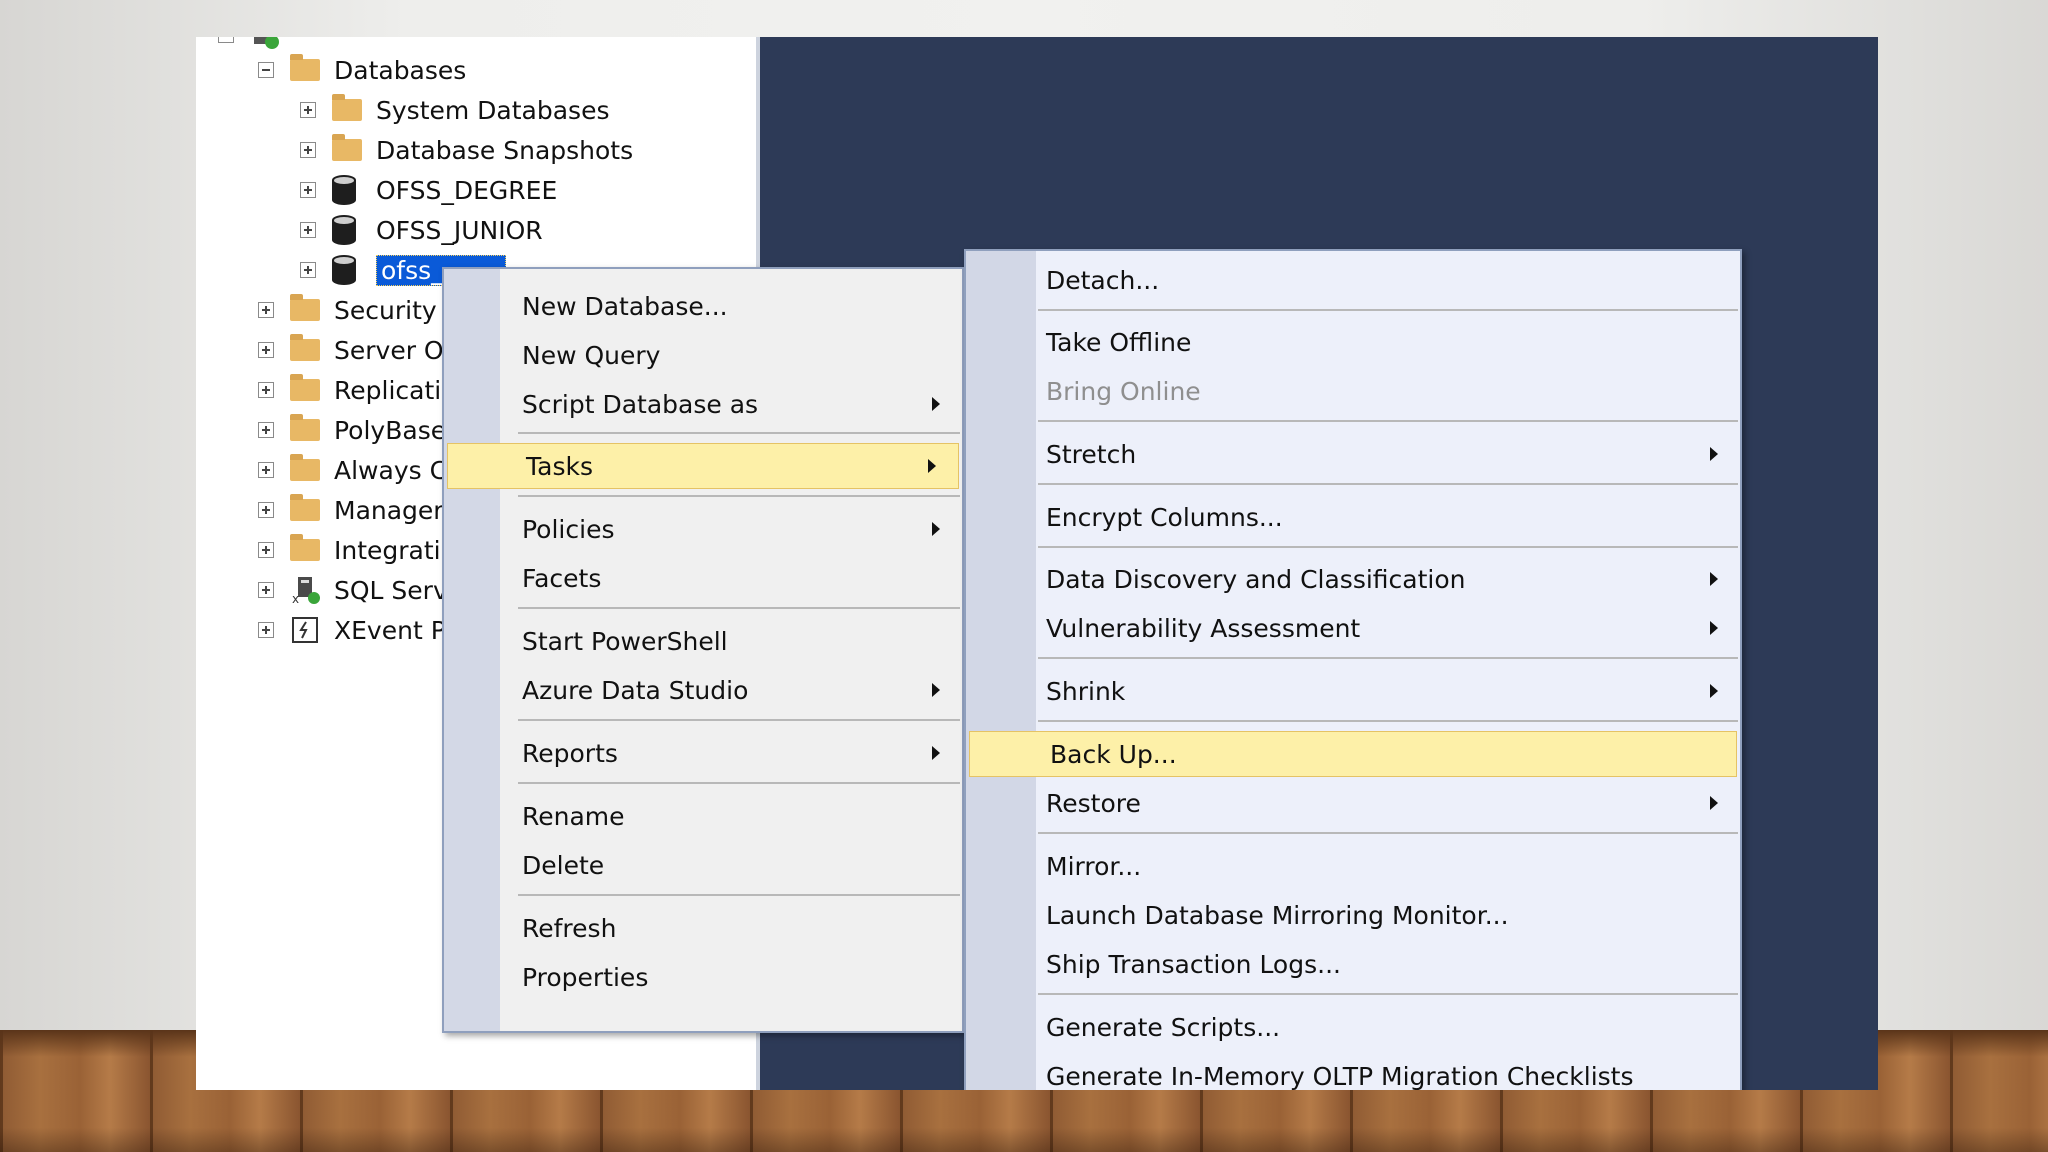 Image resolution: width=2048 pixels, height=1152 pixels. Describe the element at coordinates (388, 390) in the screenshot. I see `tree-label: Replicati` at that location.